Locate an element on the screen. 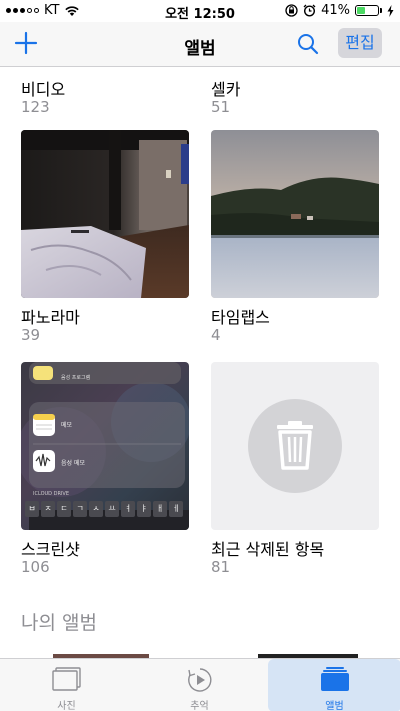 Image resolution: width=400 pixels, height=711 pixels. memories-icon is located at coordinates (199, 680).